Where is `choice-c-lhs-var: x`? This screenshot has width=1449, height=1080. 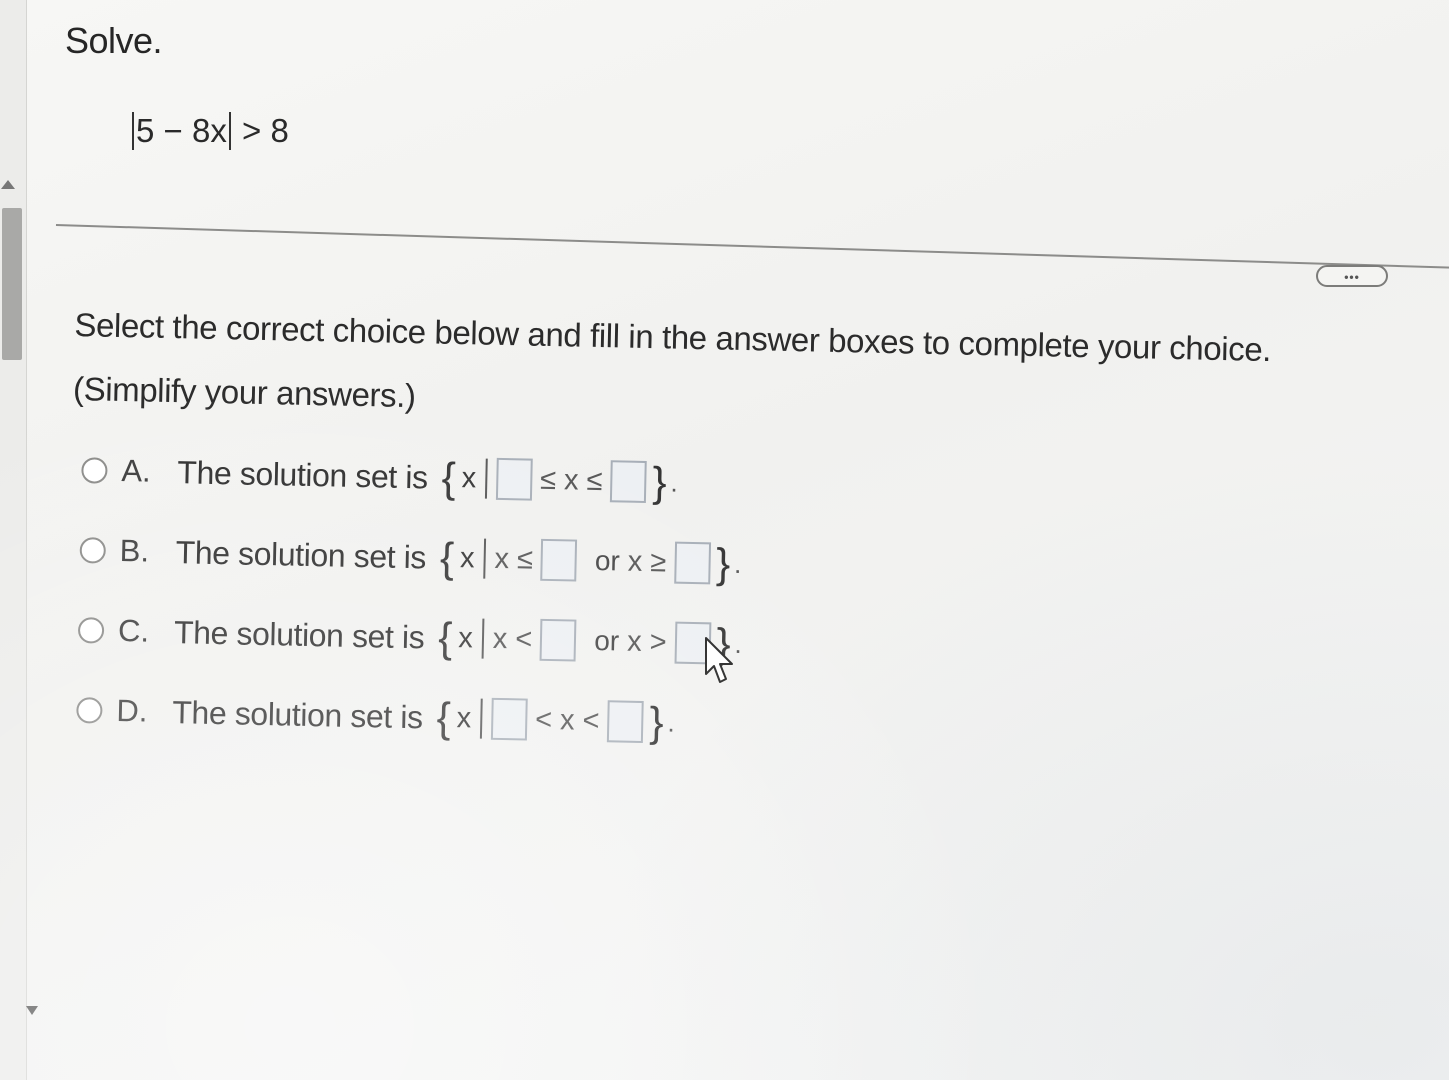
choice-c-lhs-var: x is located at coordinates (500, 638).